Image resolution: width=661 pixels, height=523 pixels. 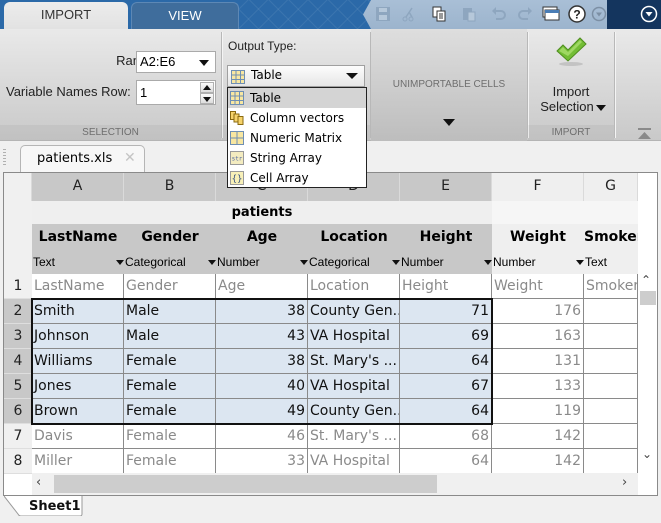 I want to click on column-header-a: A, so click(x=78, y=187).